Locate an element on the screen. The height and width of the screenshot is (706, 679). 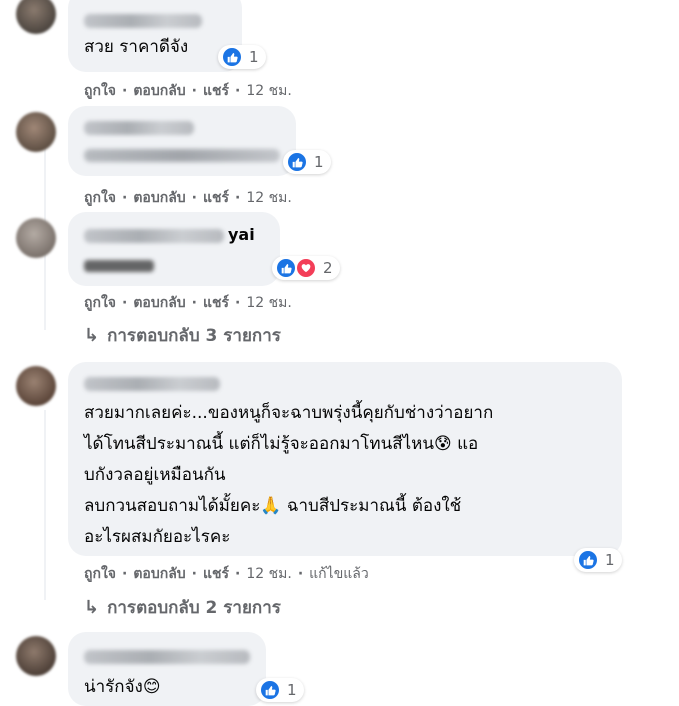
heart-icon is located at coordinates (306, 268).